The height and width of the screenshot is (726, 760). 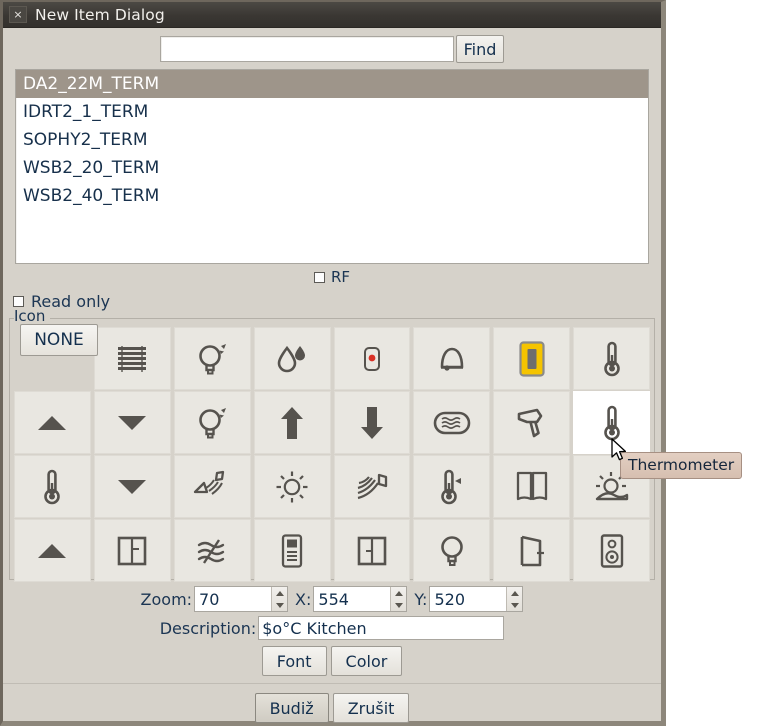 What do you see at coordinates (340, 277) in the screenshot?
I see `rf-label: RF` at bounding box center [340, 277].